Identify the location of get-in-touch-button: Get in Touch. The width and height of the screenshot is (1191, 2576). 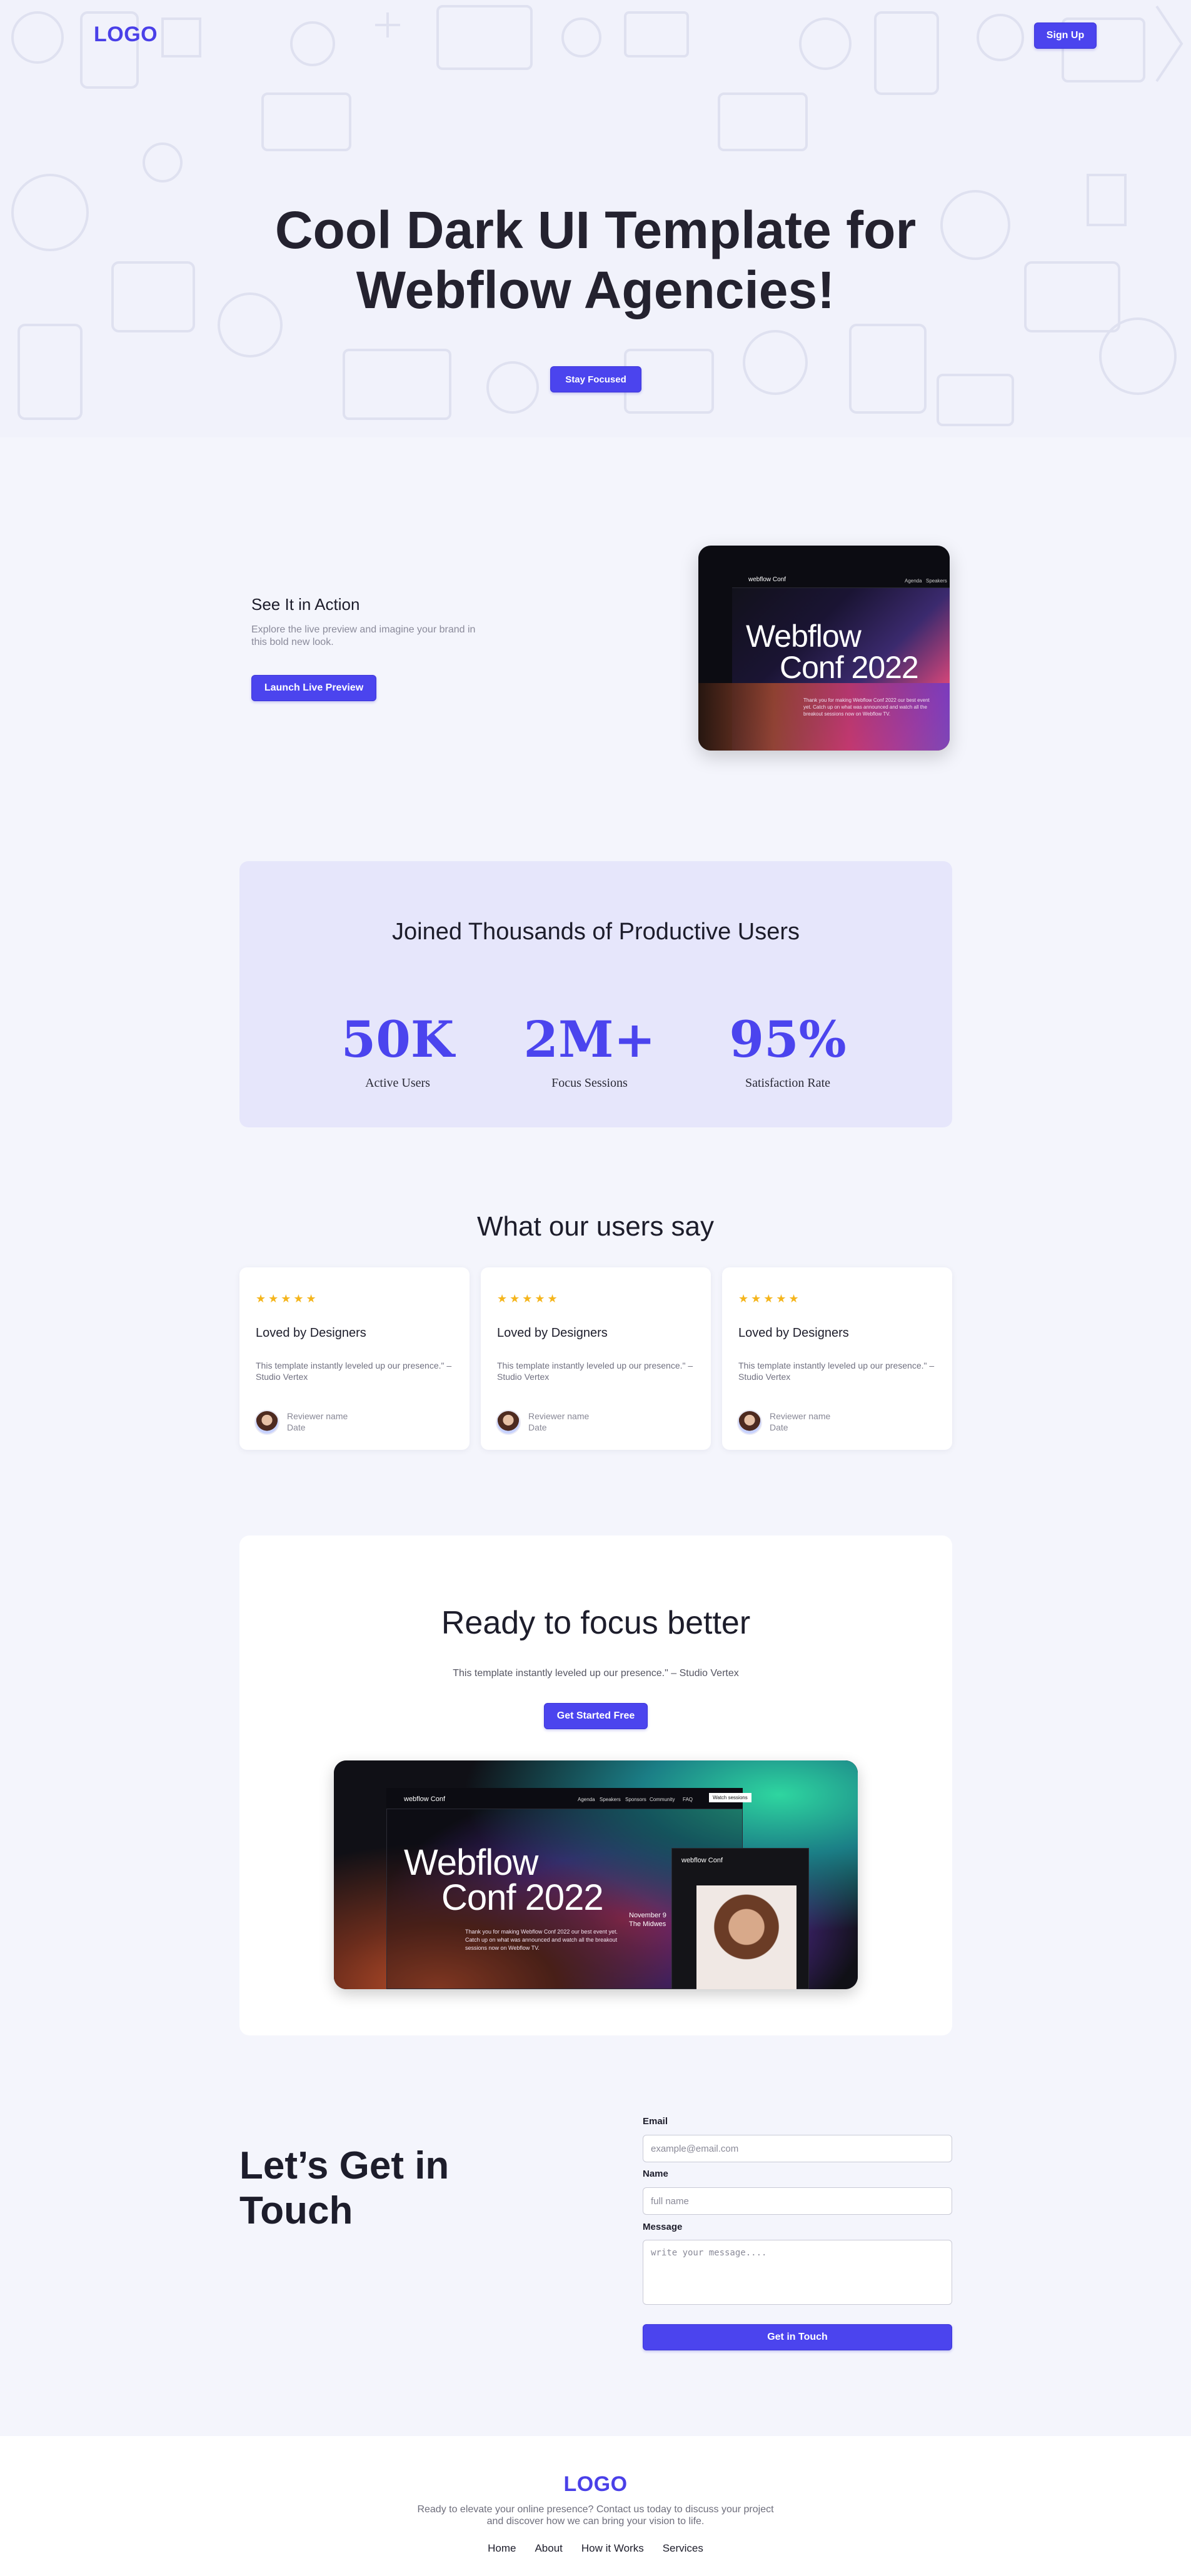
(797, 2337).